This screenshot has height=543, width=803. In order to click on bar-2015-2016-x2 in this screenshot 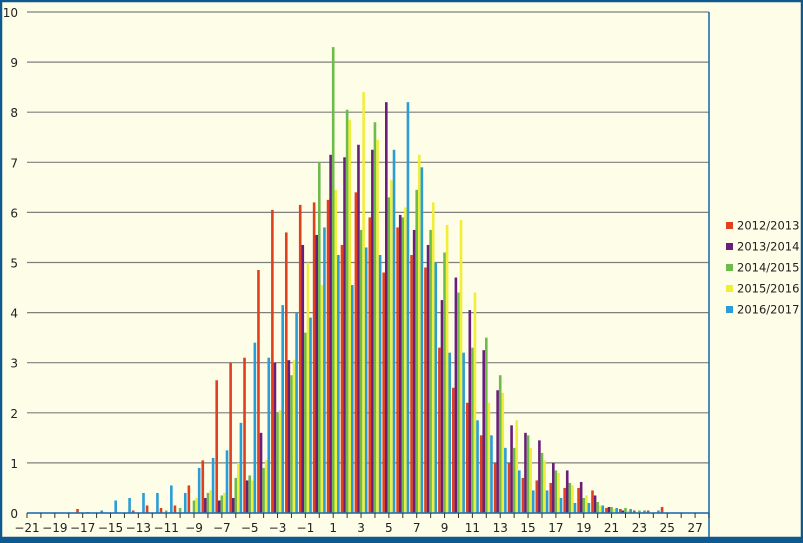, I will do `click(349, 316)`.